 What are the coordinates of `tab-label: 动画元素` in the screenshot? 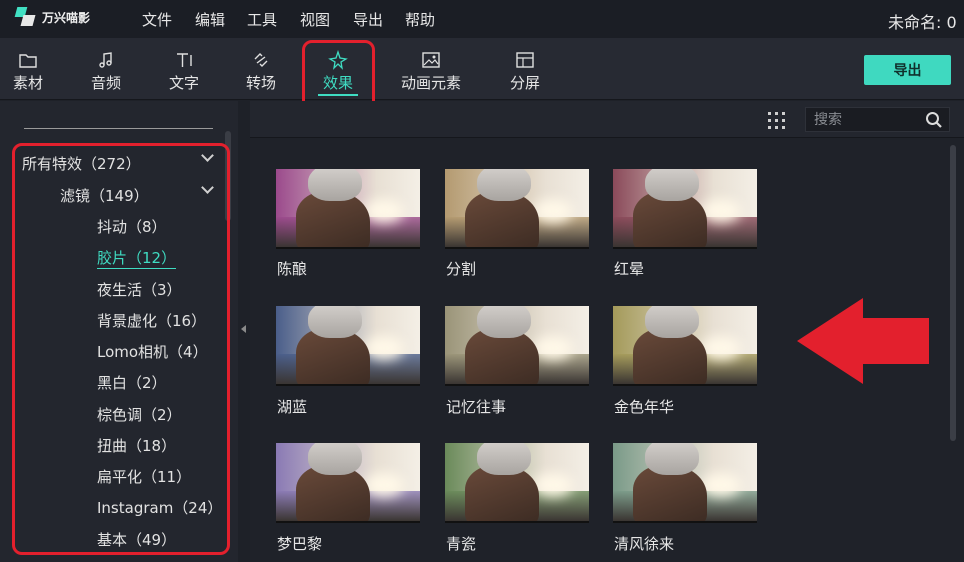 It's located at (430, 83).